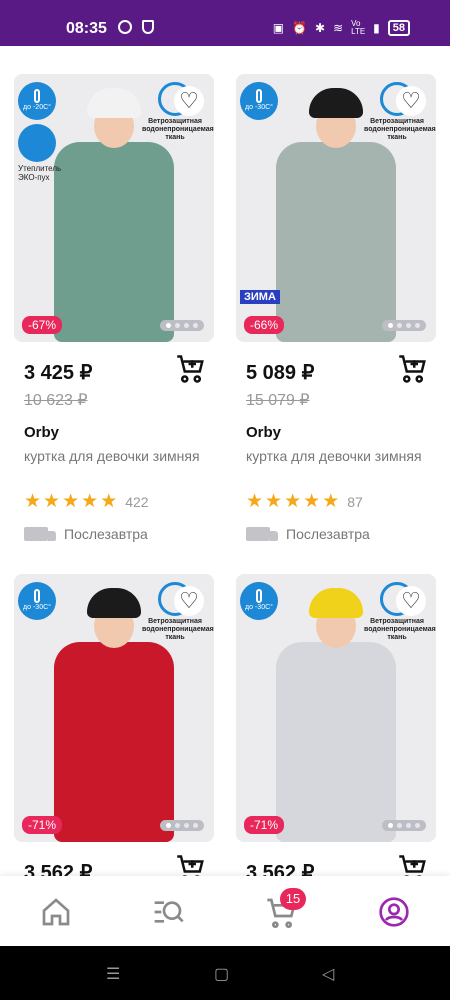 The image size is (450, 1000). What do you see at coordinates (225, 23) in the screenshot?
I see `status-bar: 08:35 ▣ ⏰ ✱ ≋ Vo LTE ▮ 58` at bounding box center [225, 23].